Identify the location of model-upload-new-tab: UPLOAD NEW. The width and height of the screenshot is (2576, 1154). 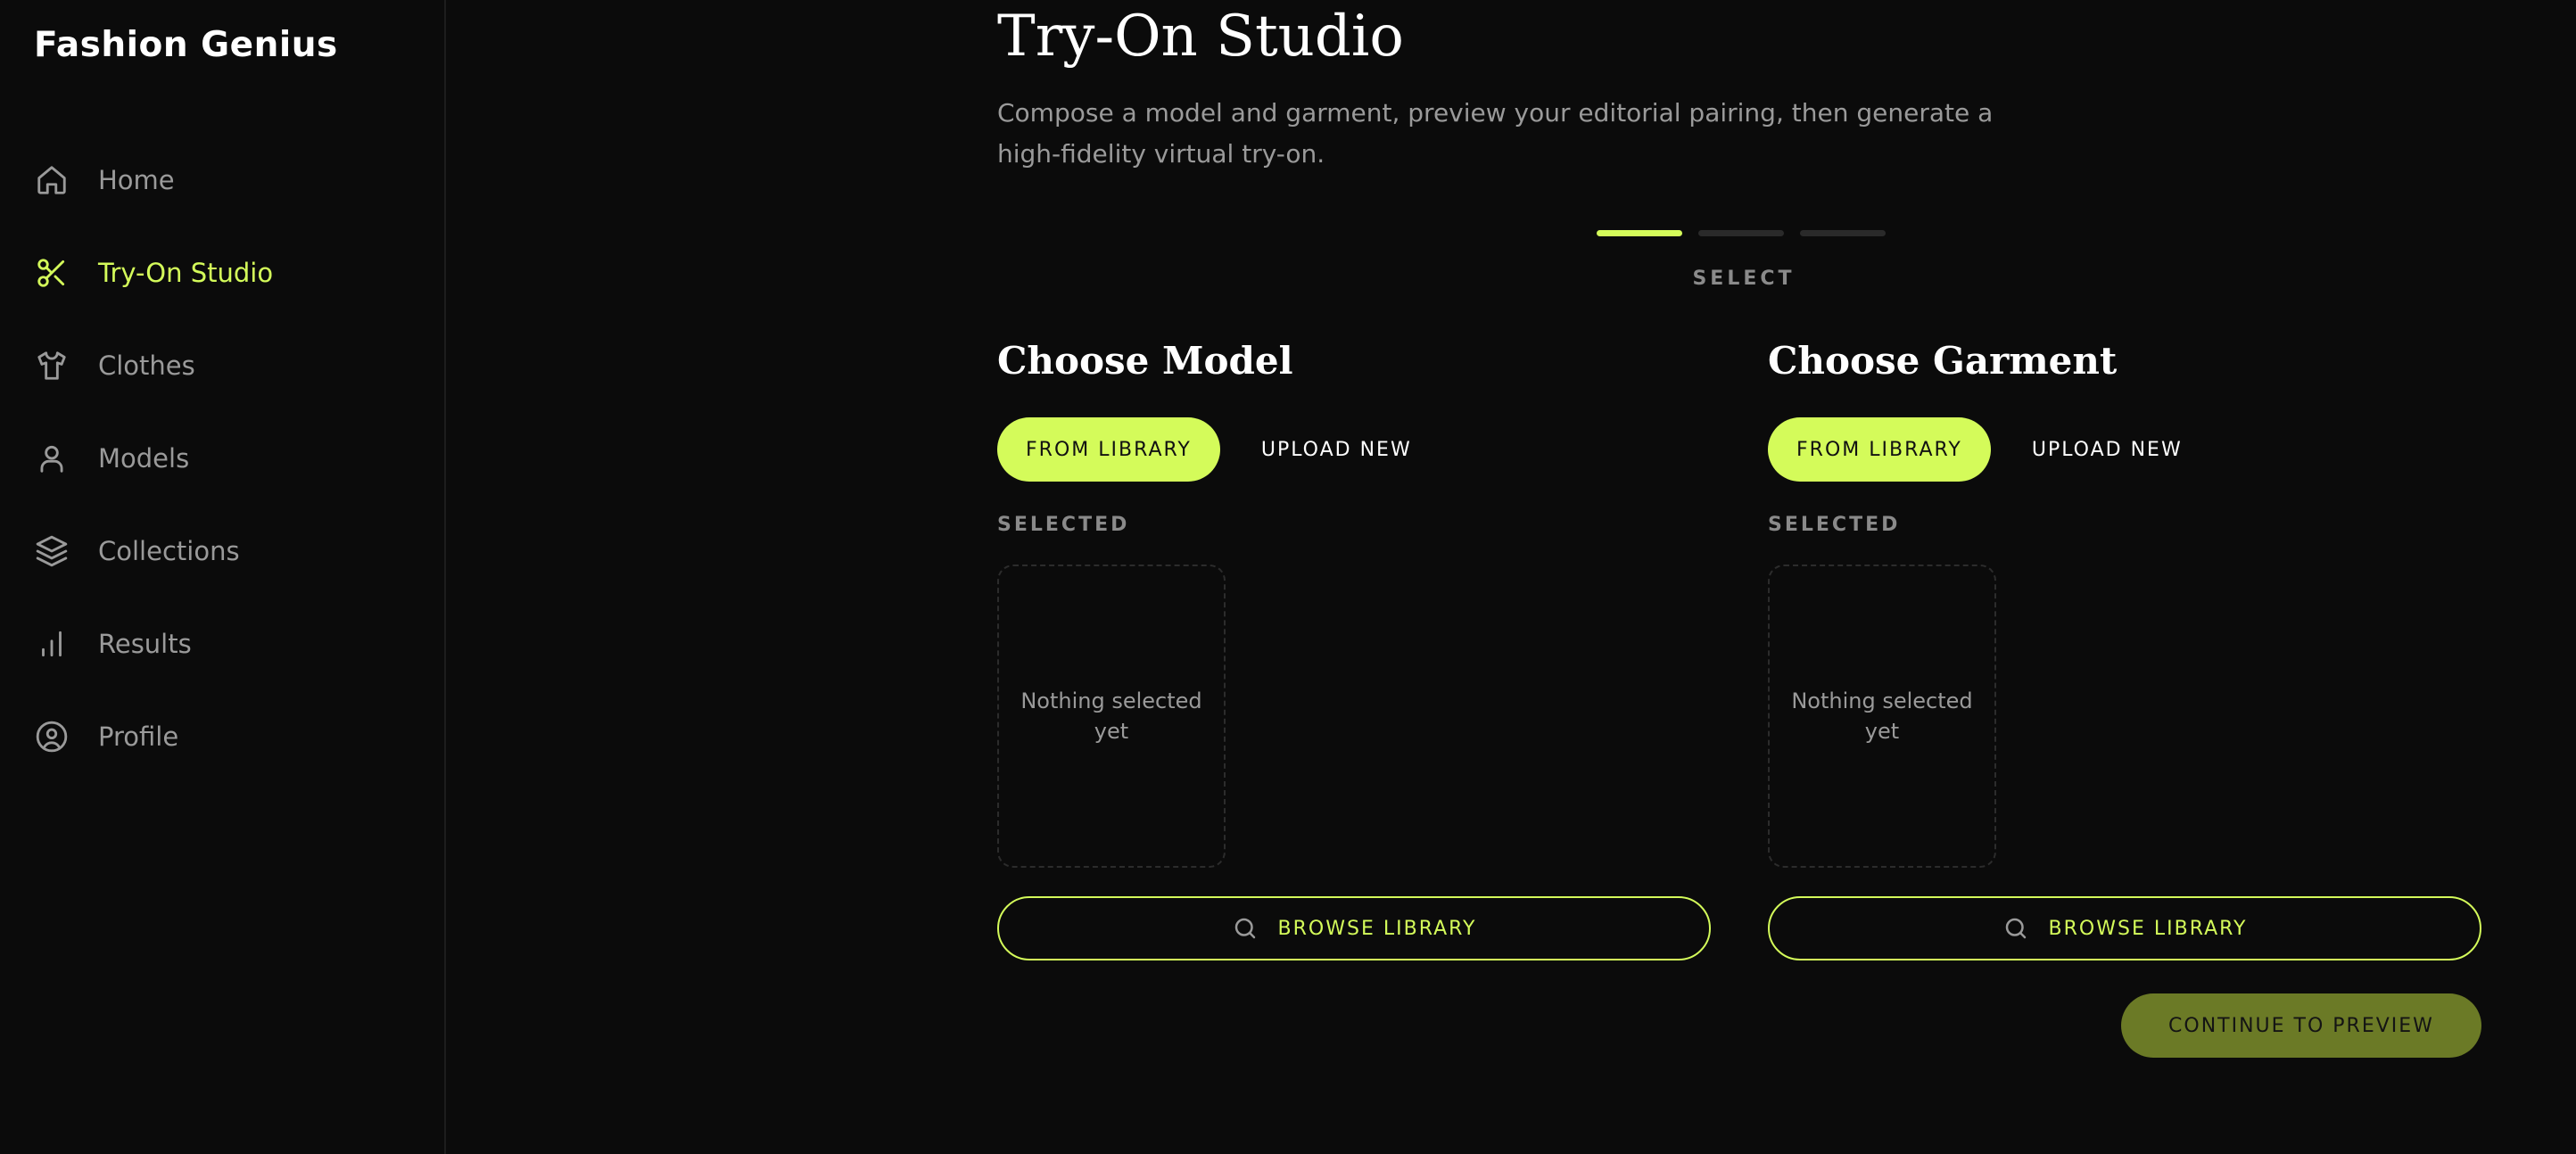
(1337, 450).